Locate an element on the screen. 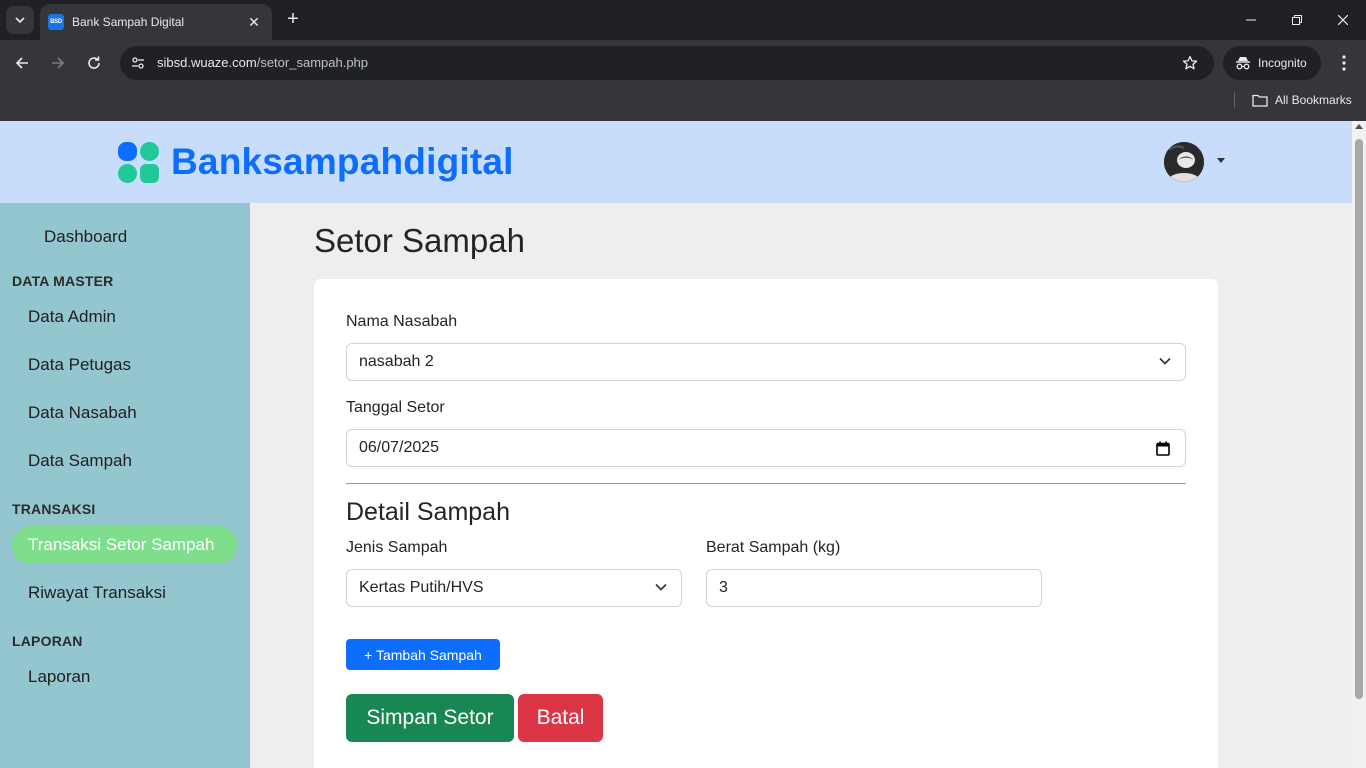 Image resolution: width=1366 pixels, height=768 pixels. sidebar-item-data-petugas: Data Petugas is located at coordinates (124, 365).